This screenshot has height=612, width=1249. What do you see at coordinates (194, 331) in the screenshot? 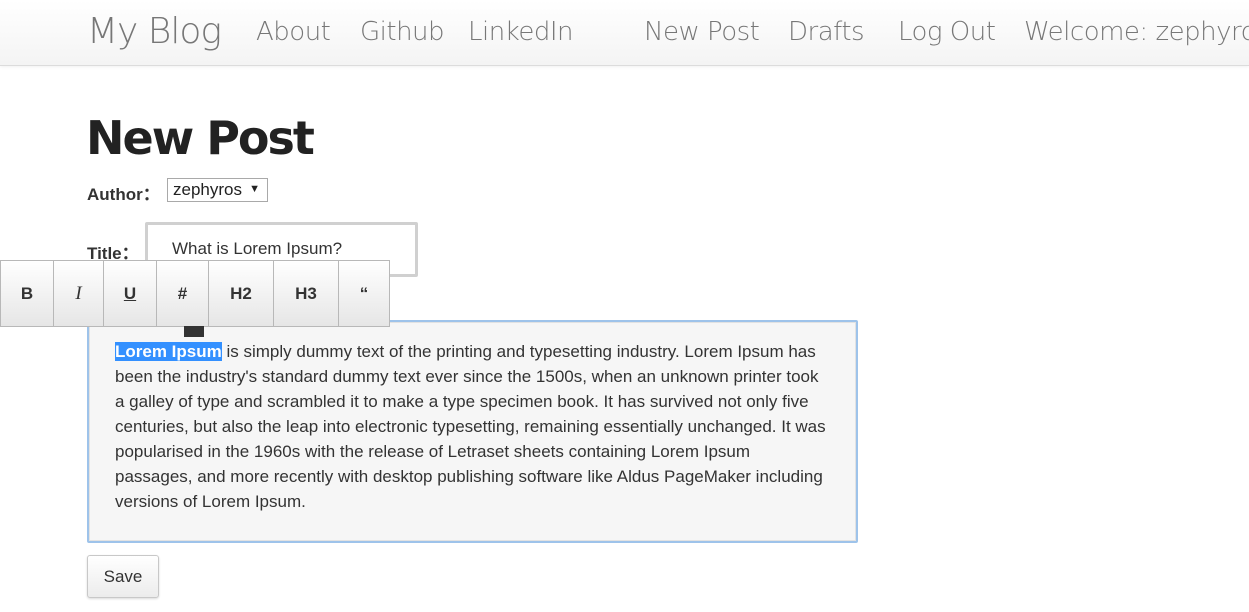
I see `toolbar-pointer` at bounding box center [194, 331].